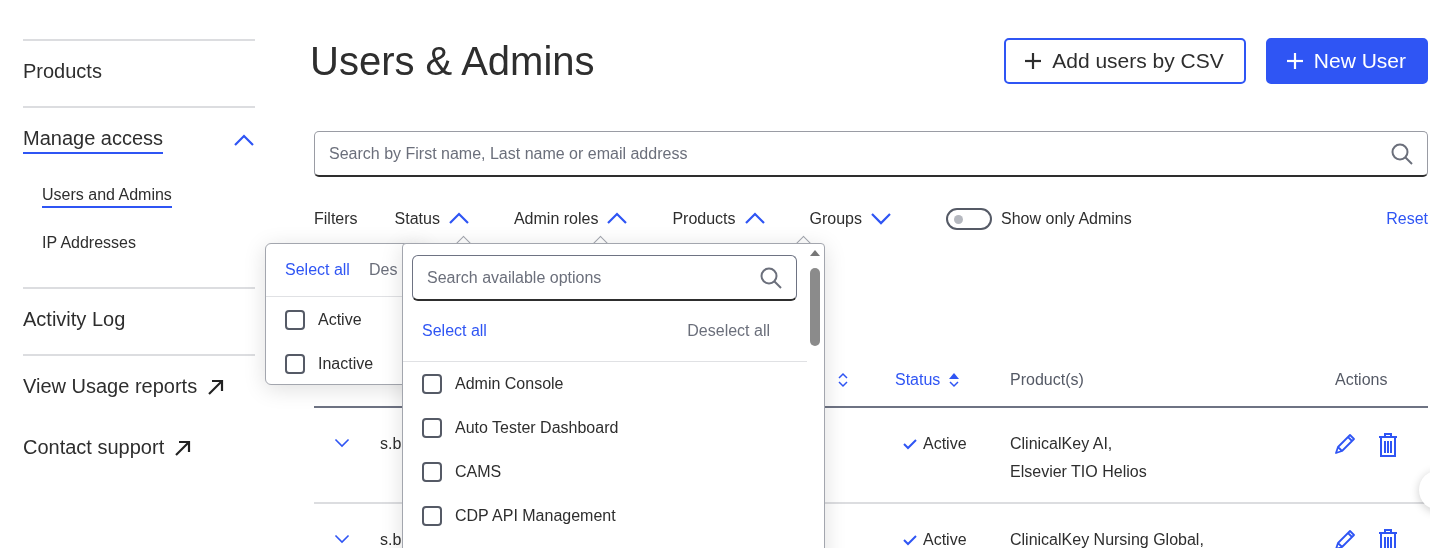 This screenshot has width=1430, height=548. What do you see at coordinates (346, 364) in the screenshot?
I see `option-label: Inactive` at bounding box center [346, 364].